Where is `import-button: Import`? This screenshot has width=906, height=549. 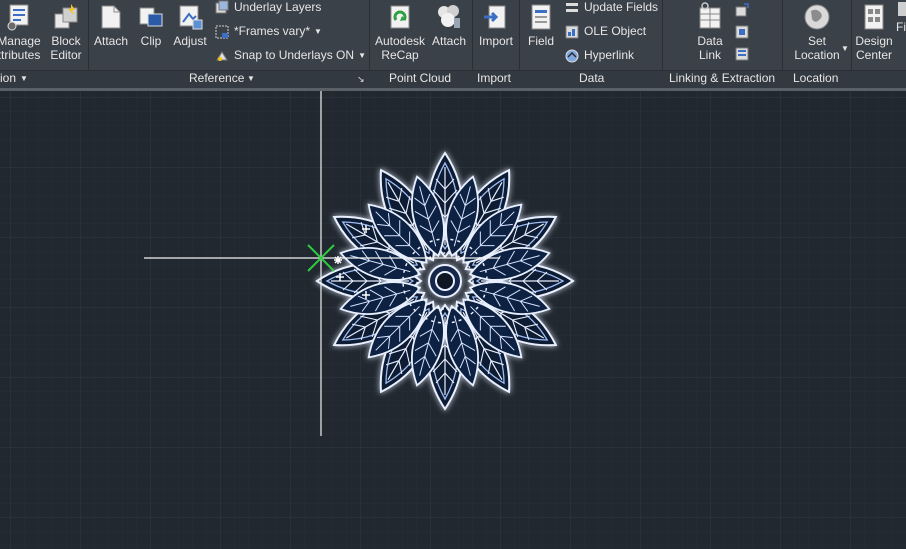 import-button: Import is located at coordinates (496, 25).